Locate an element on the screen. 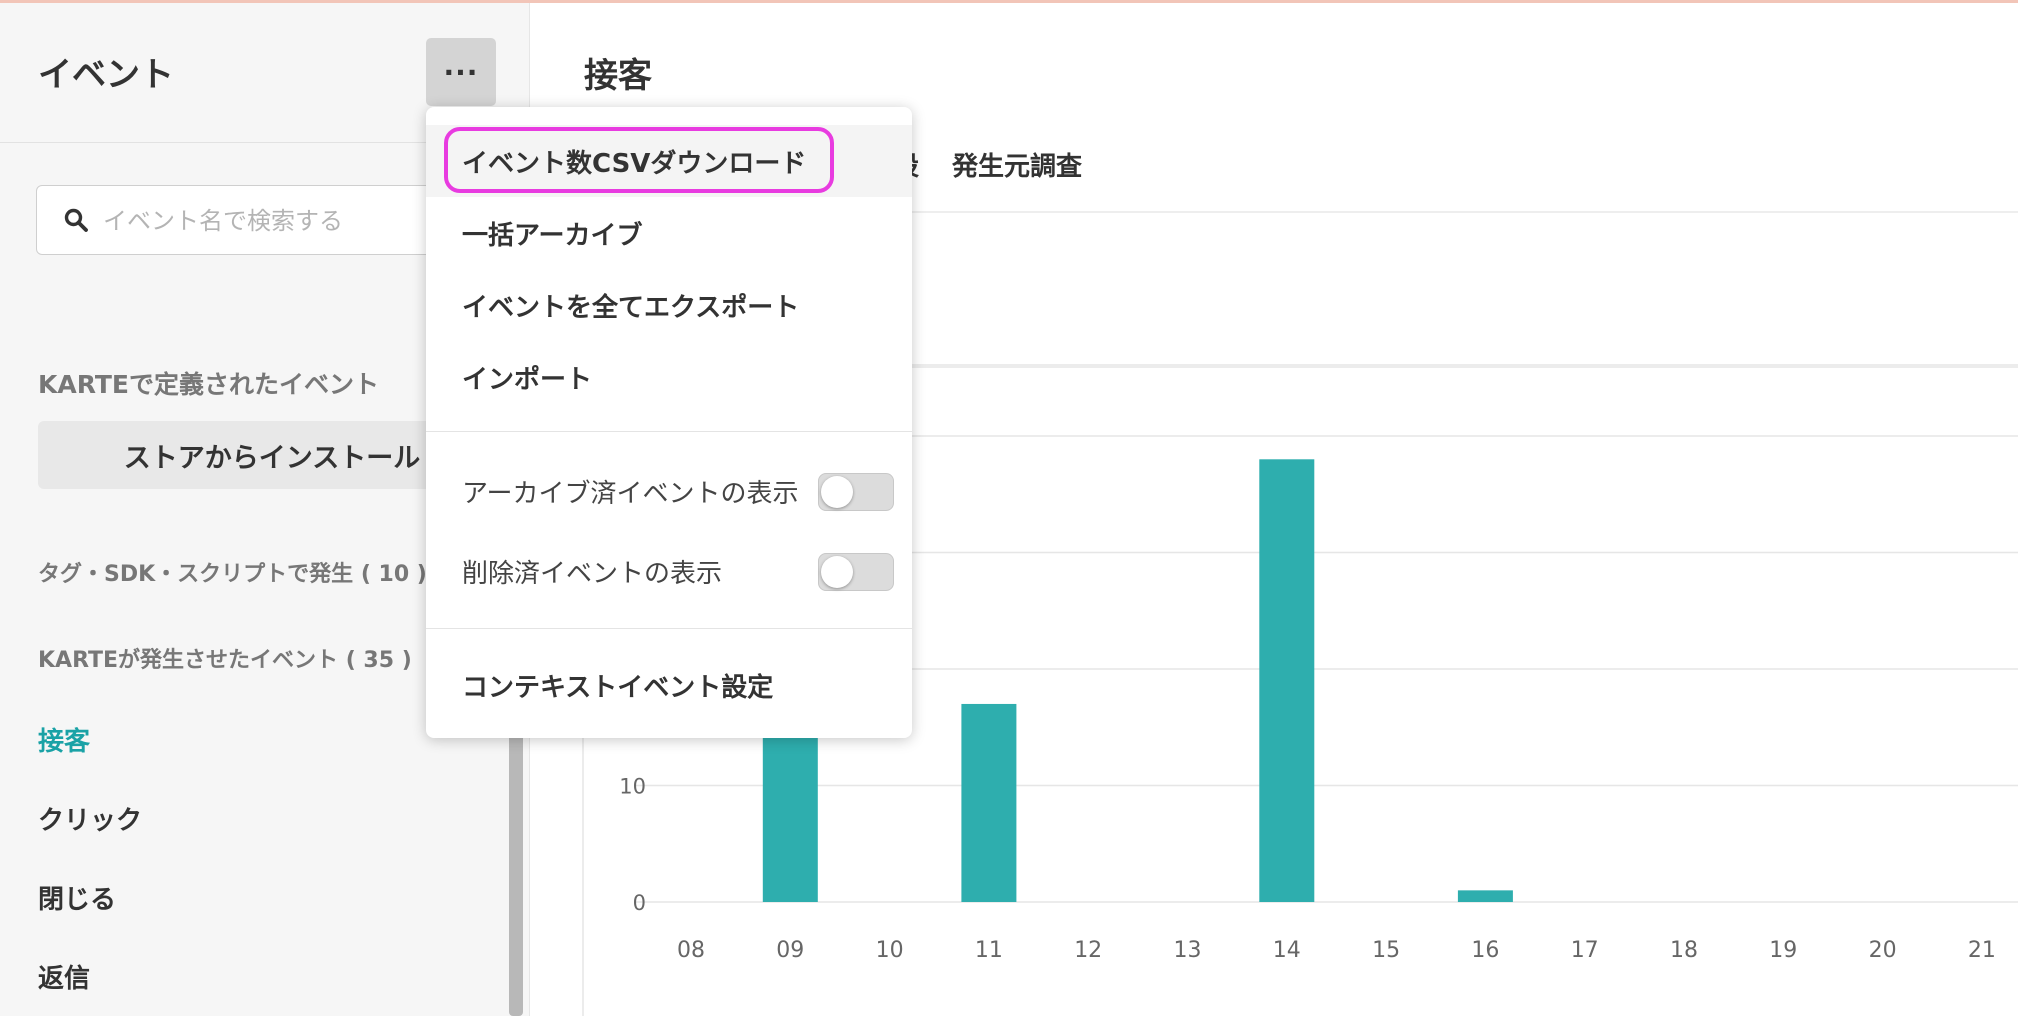 This screenshot has height=1016, width=2018. x-tick-label: 15 is located at coordinates (1386, 950).